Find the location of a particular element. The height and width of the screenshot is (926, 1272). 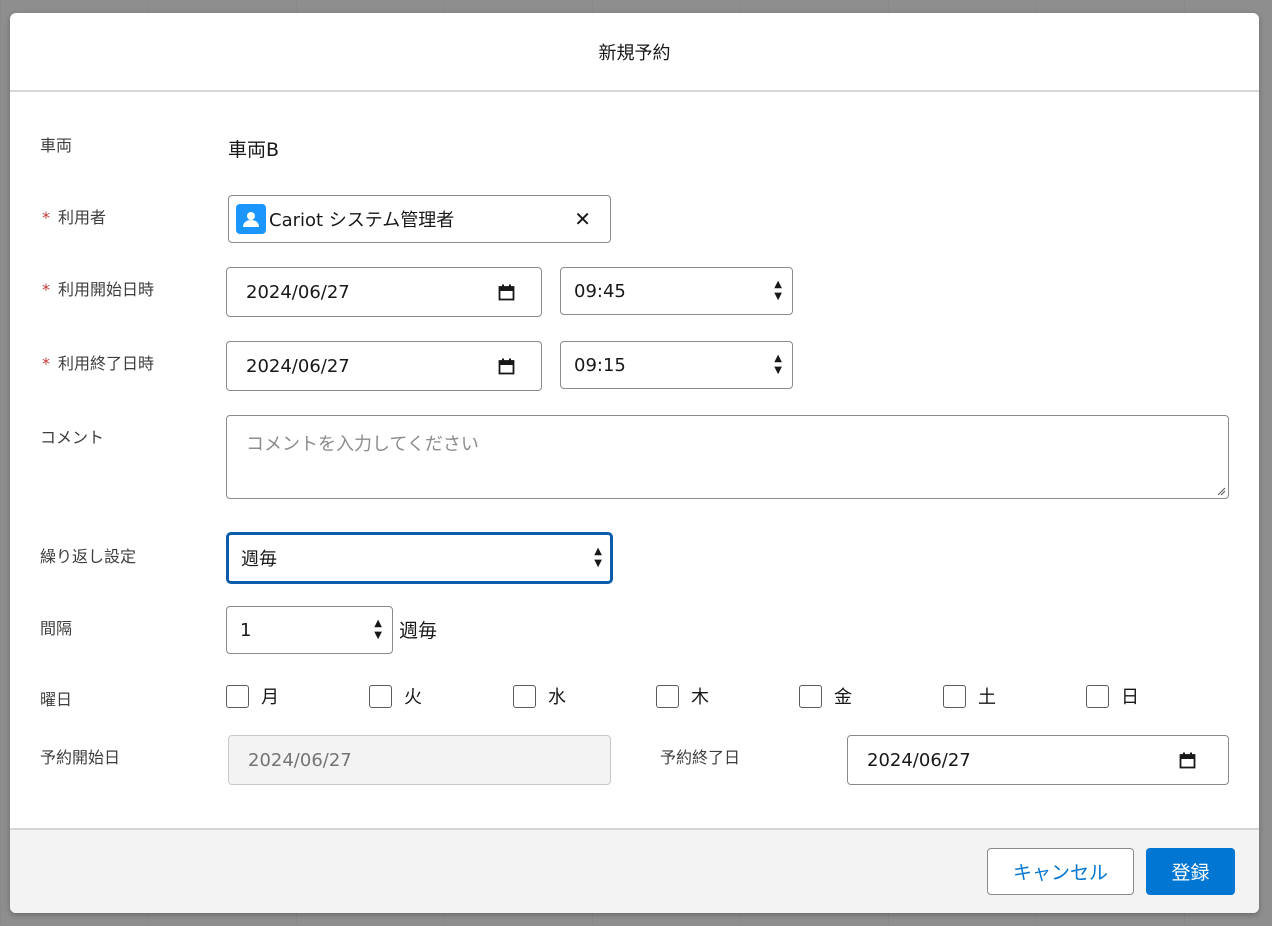

end-date-value: 2024/06/27 is located at coordinates (298, 366).